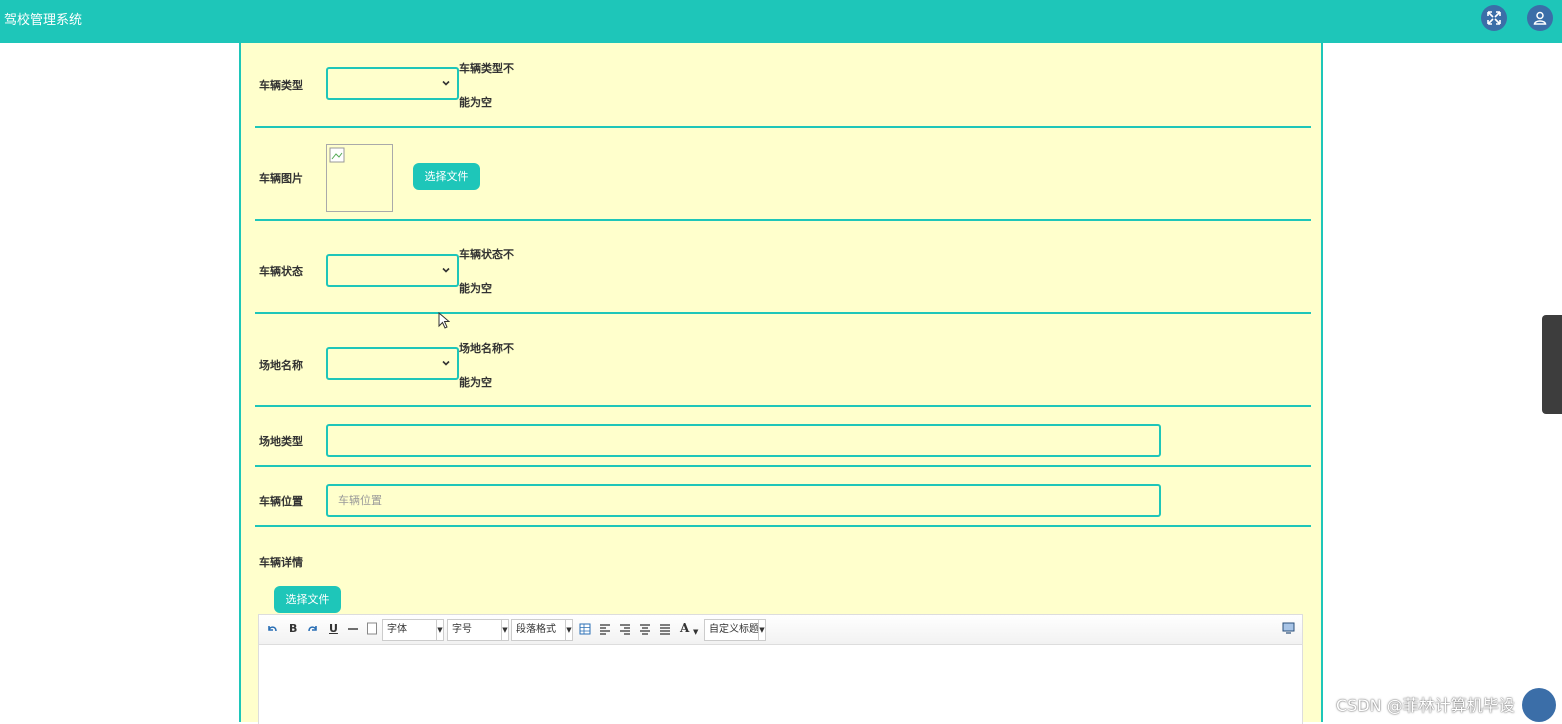  What do you see at coordinates (665, 629) in the screenshot?
I see `align-justify-icon` at bounding box center [665, 629].